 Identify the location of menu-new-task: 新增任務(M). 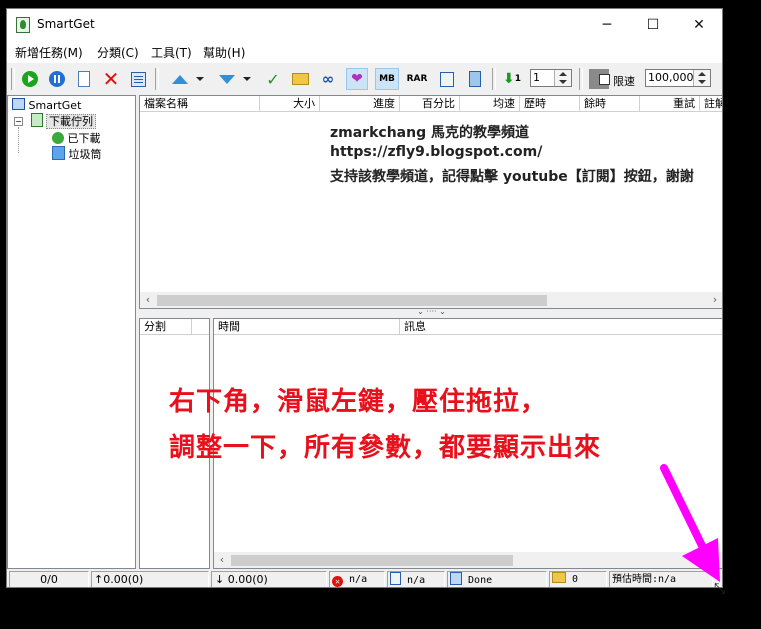
(49, 52).